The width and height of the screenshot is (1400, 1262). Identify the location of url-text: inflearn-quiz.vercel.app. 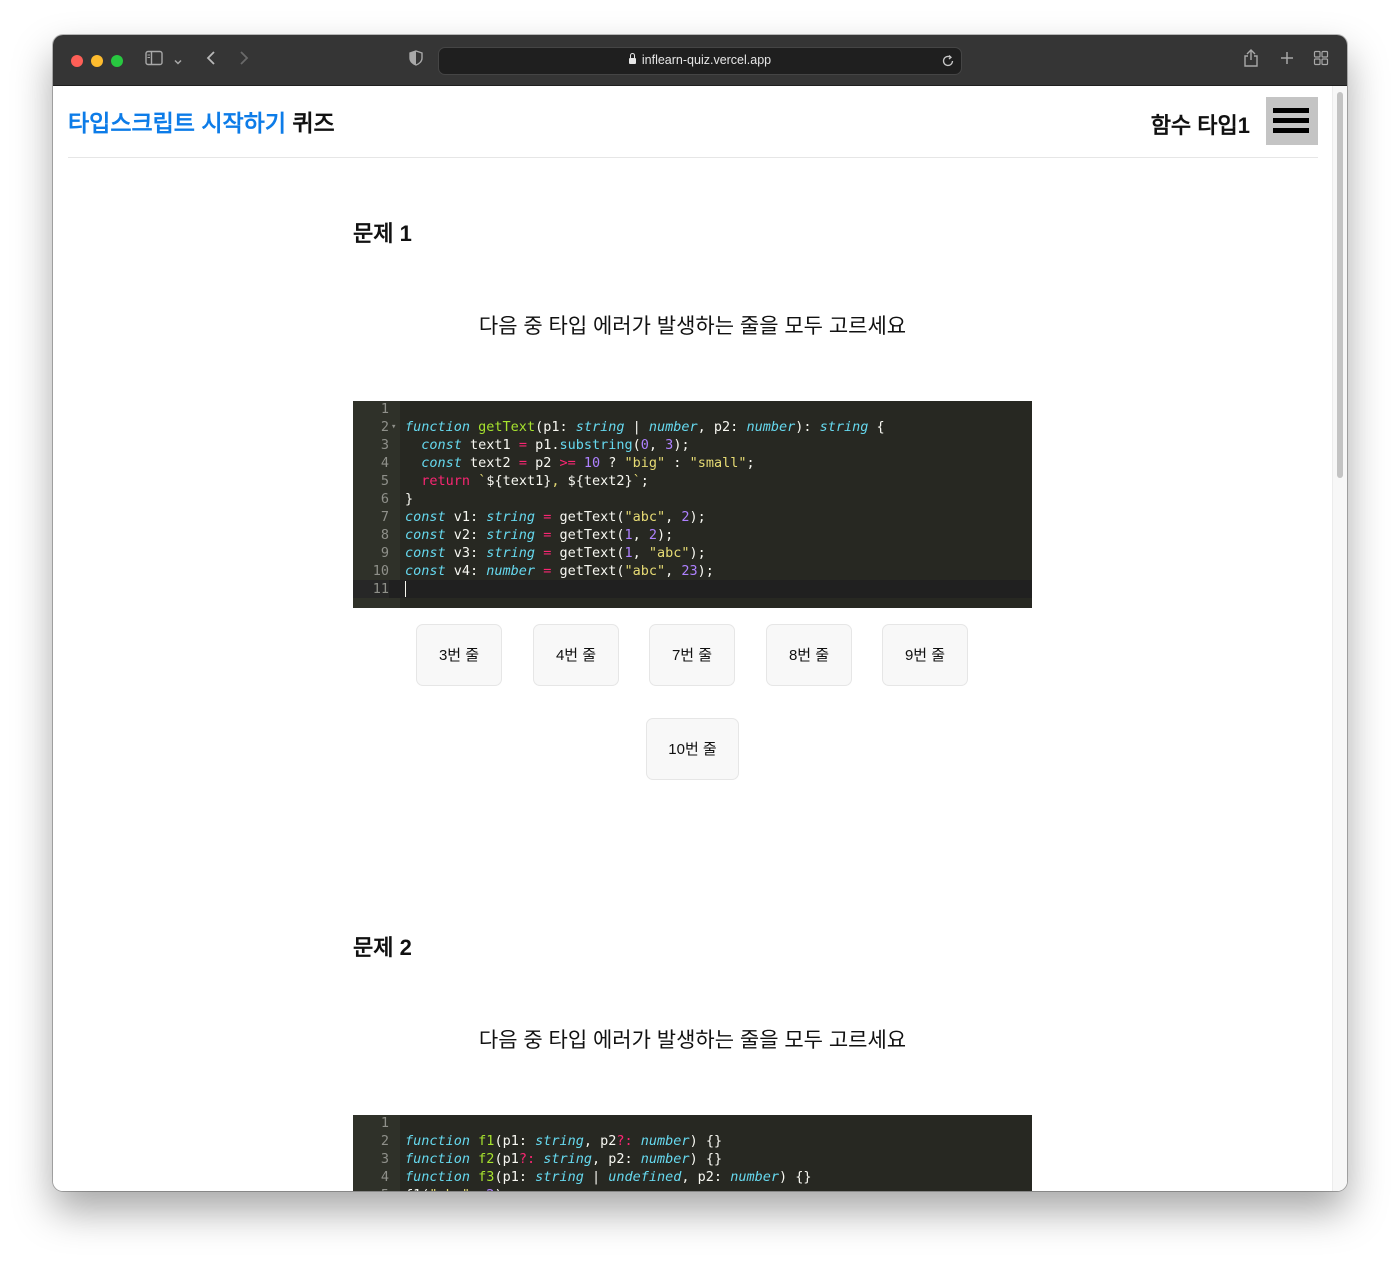
(700, 60).